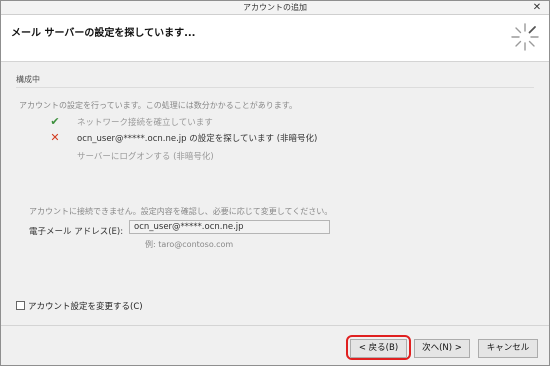 This screenshot has width=550, height=366. What do you see at coordinates (275, 325) in the screenshot?
I see `footer-divider` at bounding box center [275, 325].